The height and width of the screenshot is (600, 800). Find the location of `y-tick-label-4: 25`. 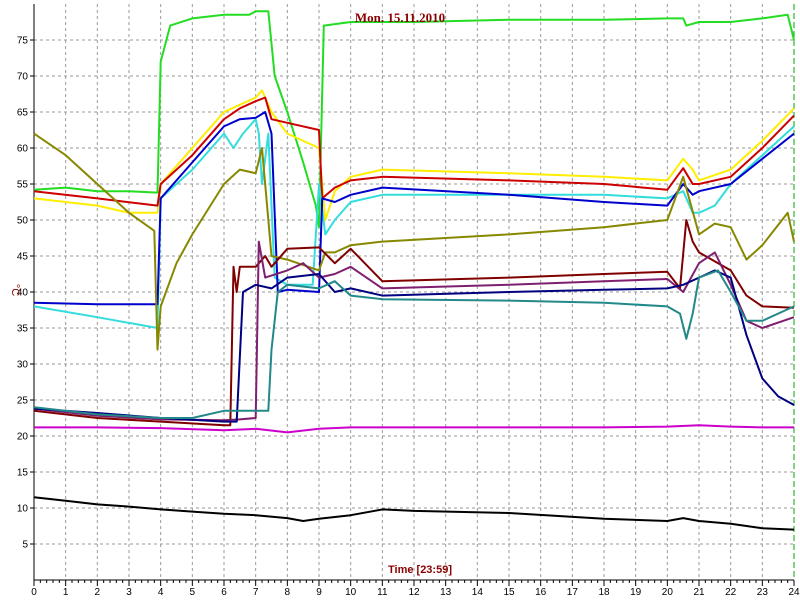

y-tick-label-4: 25 is located at coordinates (23, 401).